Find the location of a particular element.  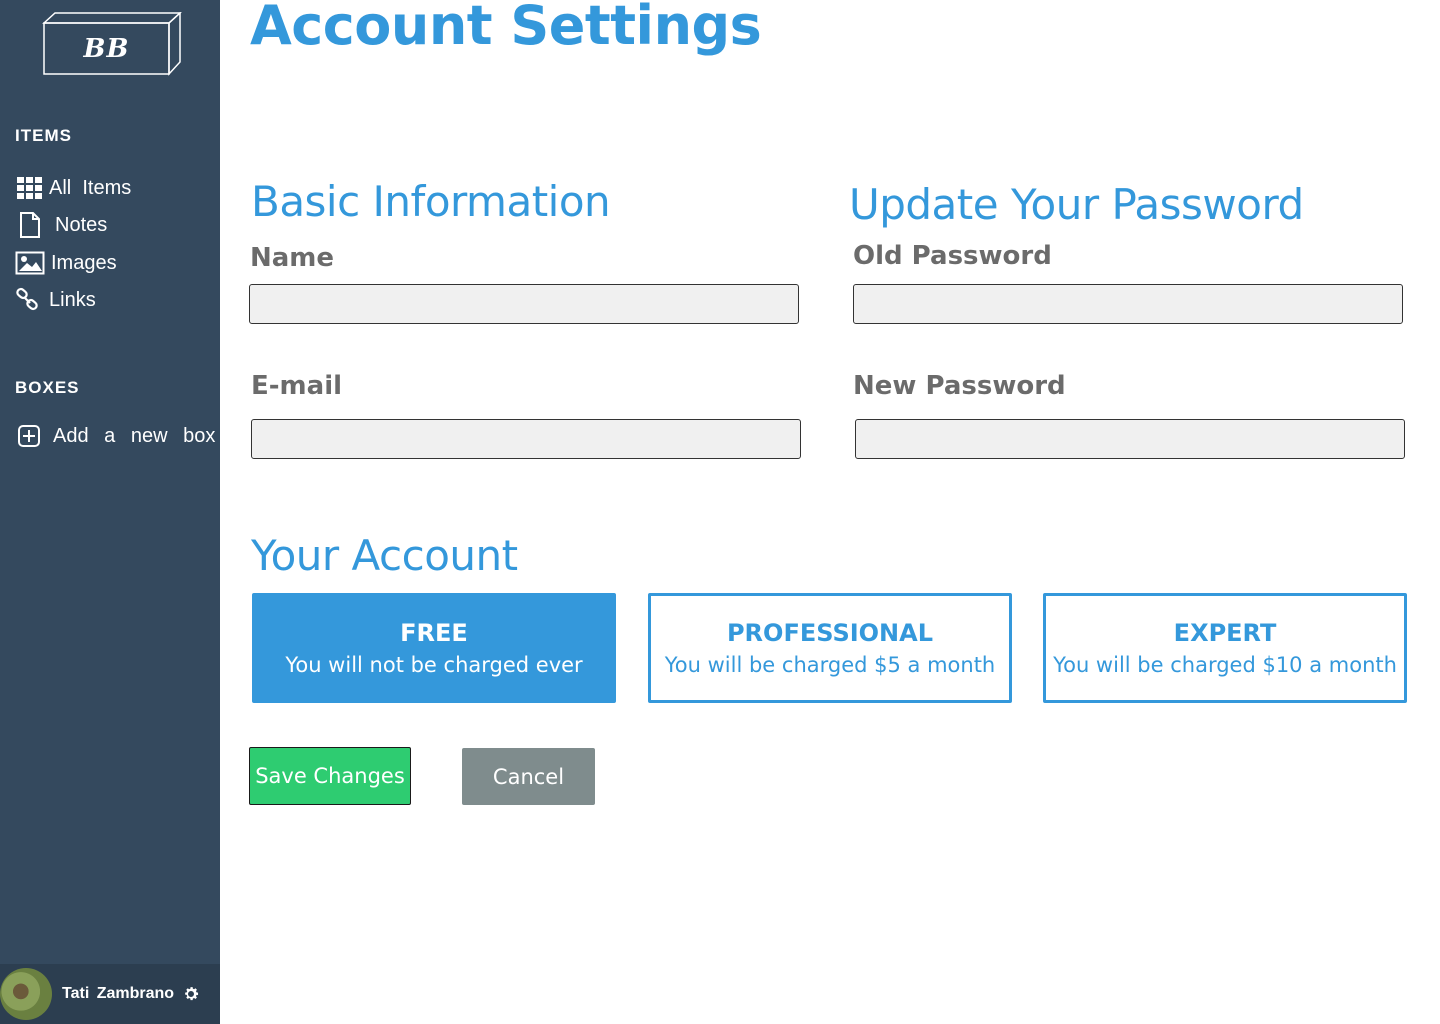

items-section-title: ITEMS is located at coordinates (43, 135).